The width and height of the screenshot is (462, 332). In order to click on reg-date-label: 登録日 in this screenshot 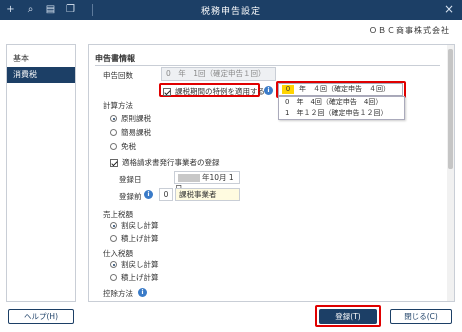, I will do `click(130, 179)`.